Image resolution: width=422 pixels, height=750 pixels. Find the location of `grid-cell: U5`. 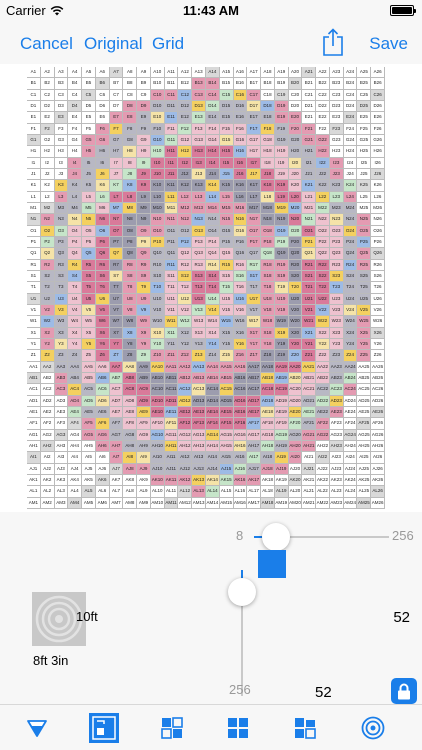

grid-cell: U5 is located at coordinates (89, 299).